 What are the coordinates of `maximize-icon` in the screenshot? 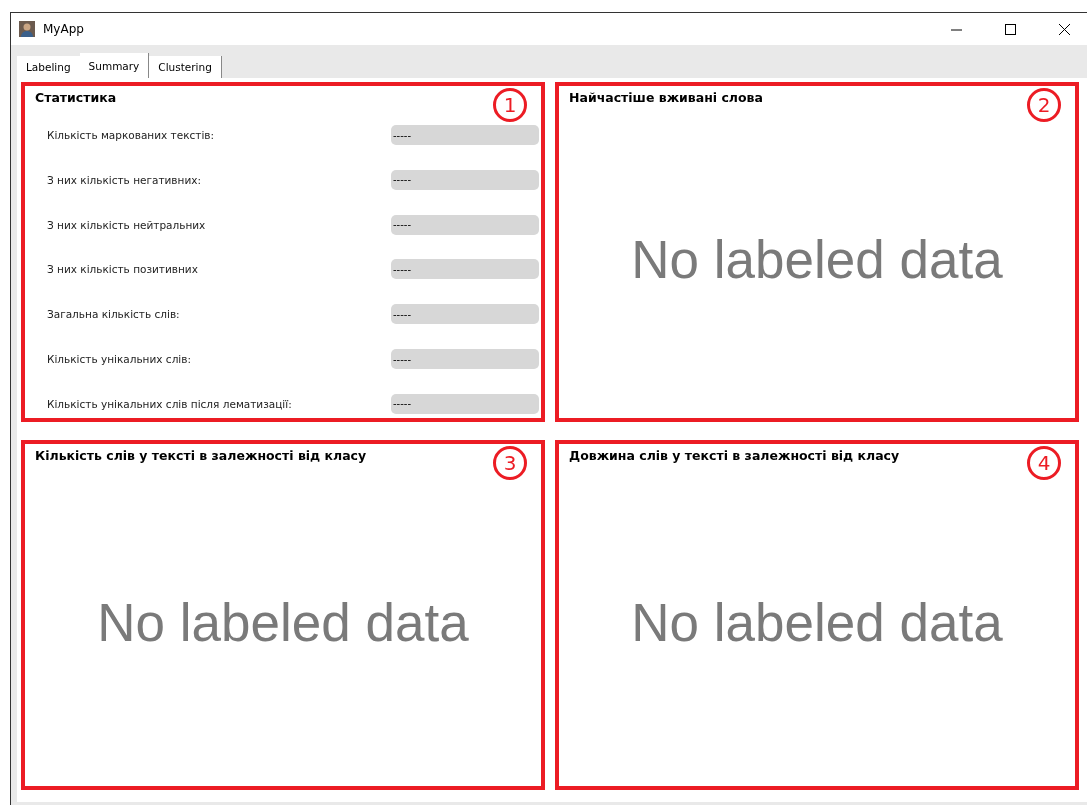 It's located at (1010, 29).